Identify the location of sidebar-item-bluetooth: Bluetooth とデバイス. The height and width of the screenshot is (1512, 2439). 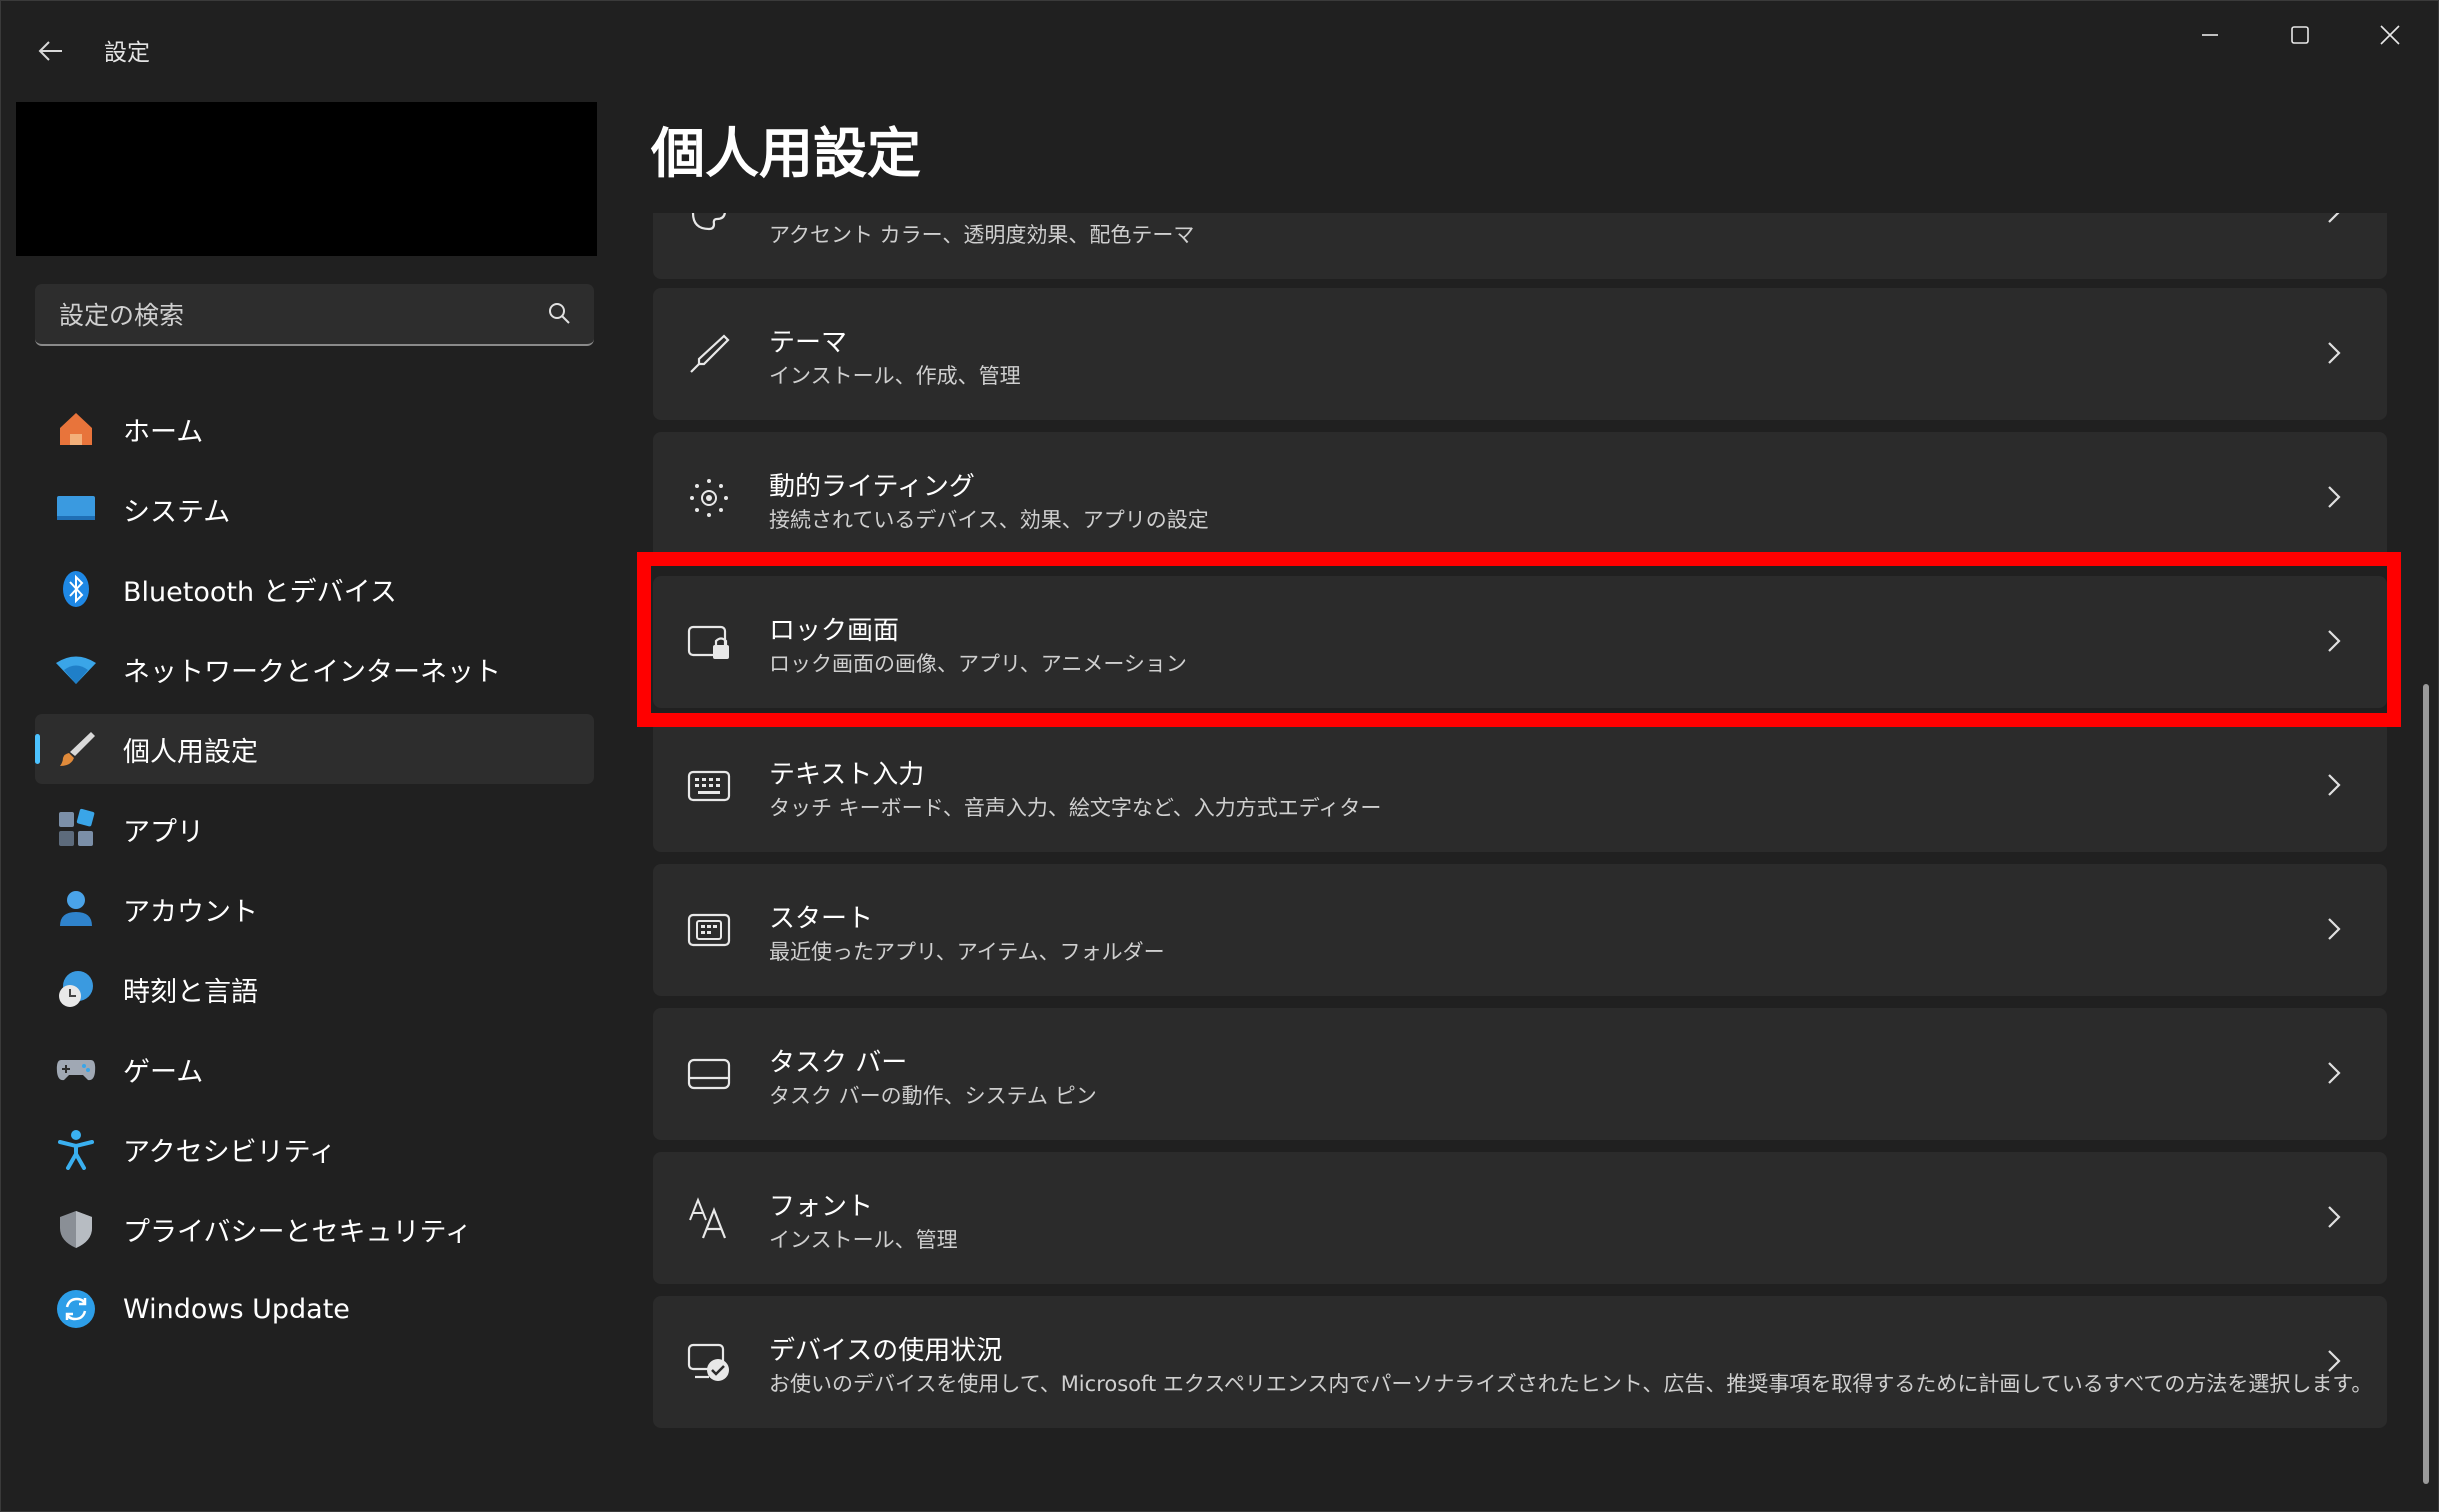
(314, 589).